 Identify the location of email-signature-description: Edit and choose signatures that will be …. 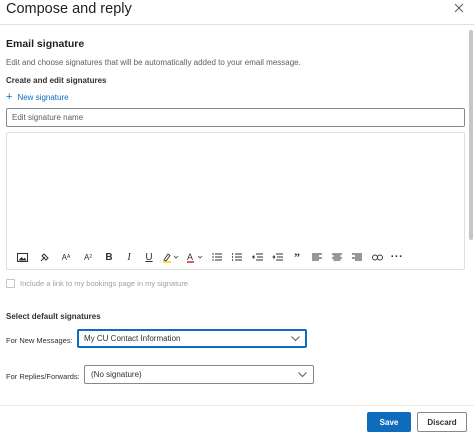
(153, 62).